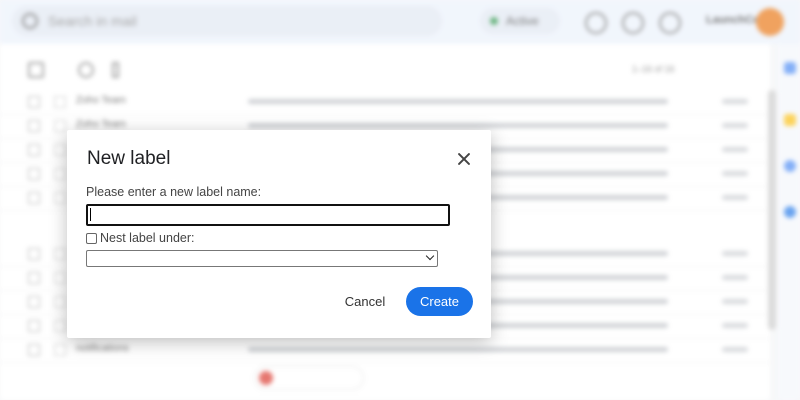  I want to click on close-icon, so click(464, 159).